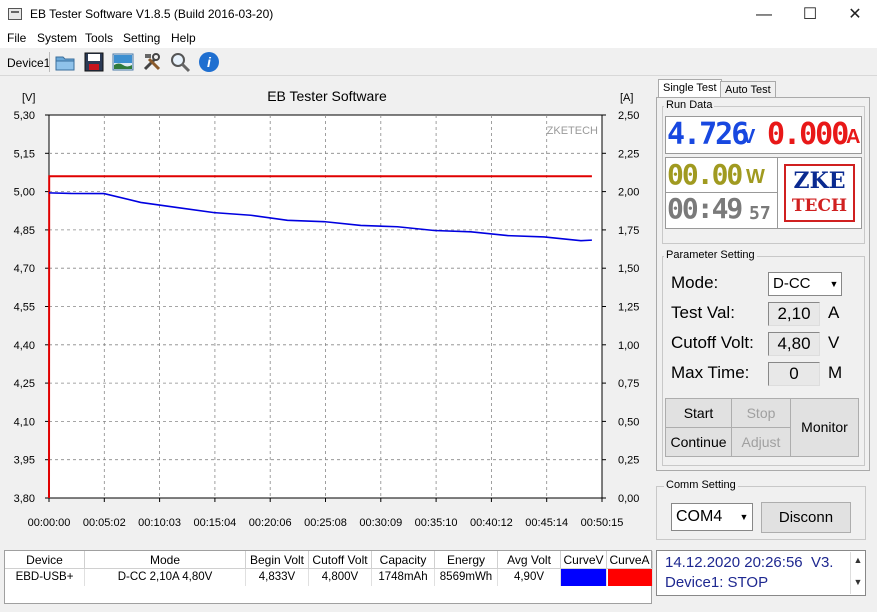 Image resolution: width=877 pixels, height=612 pixels. I want to click on current-readout: 0.000, so click(808, 134).